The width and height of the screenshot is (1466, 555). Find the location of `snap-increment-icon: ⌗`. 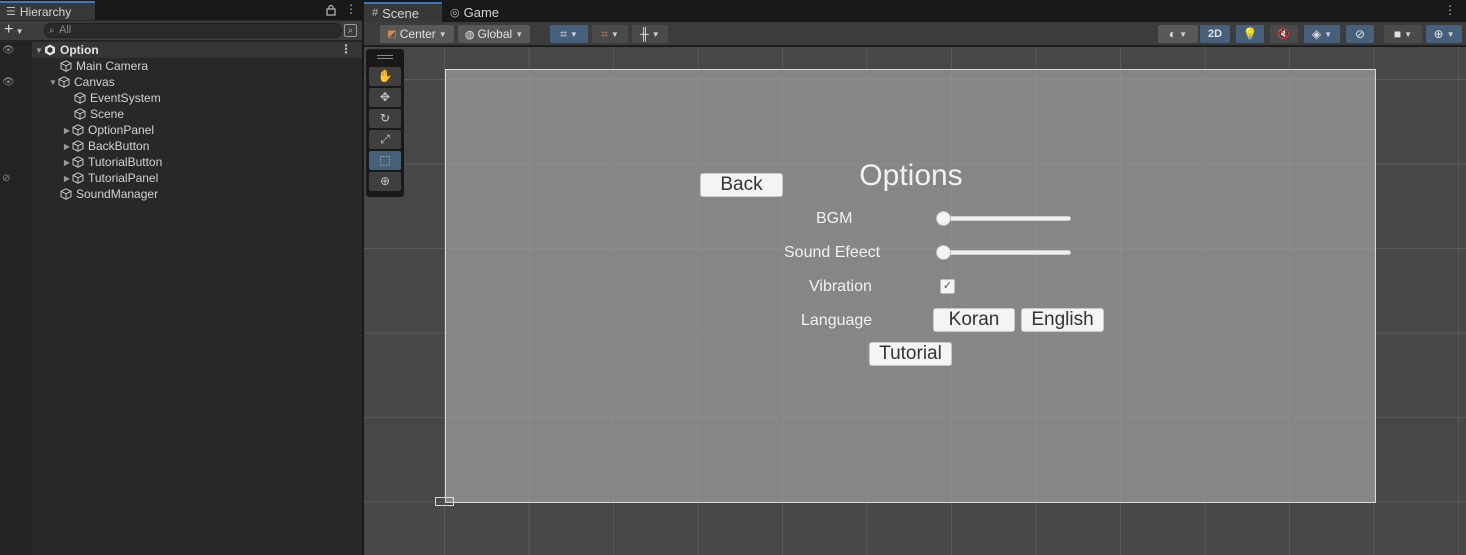

snap-increment-icon: ⌗ is located at coordinates (604, 33).